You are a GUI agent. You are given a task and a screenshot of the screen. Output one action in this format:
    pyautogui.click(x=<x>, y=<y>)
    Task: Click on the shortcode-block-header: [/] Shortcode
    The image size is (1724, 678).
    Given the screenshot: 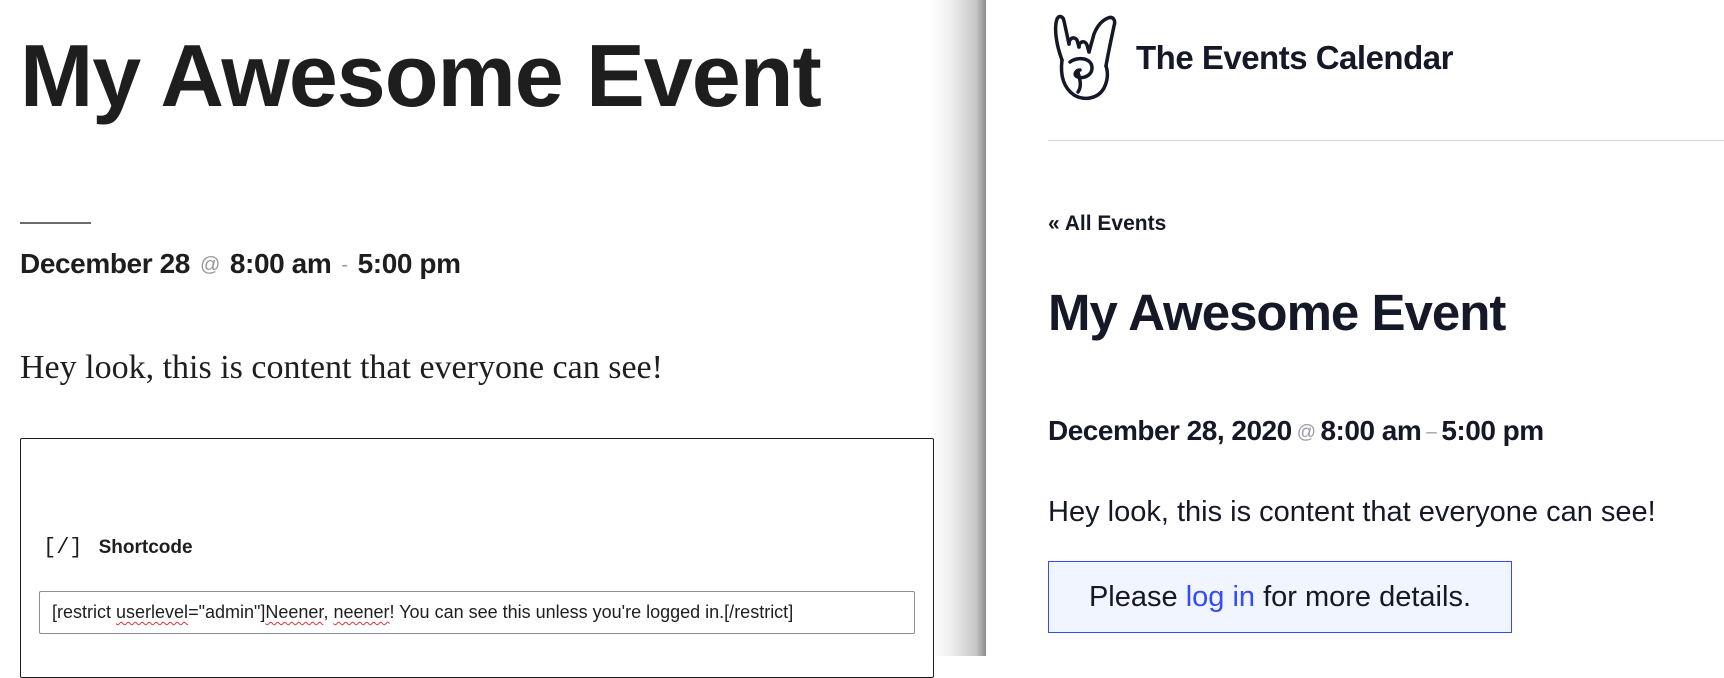 What is the action you would take?
    pyautogui.click(x=118, y=547)
    